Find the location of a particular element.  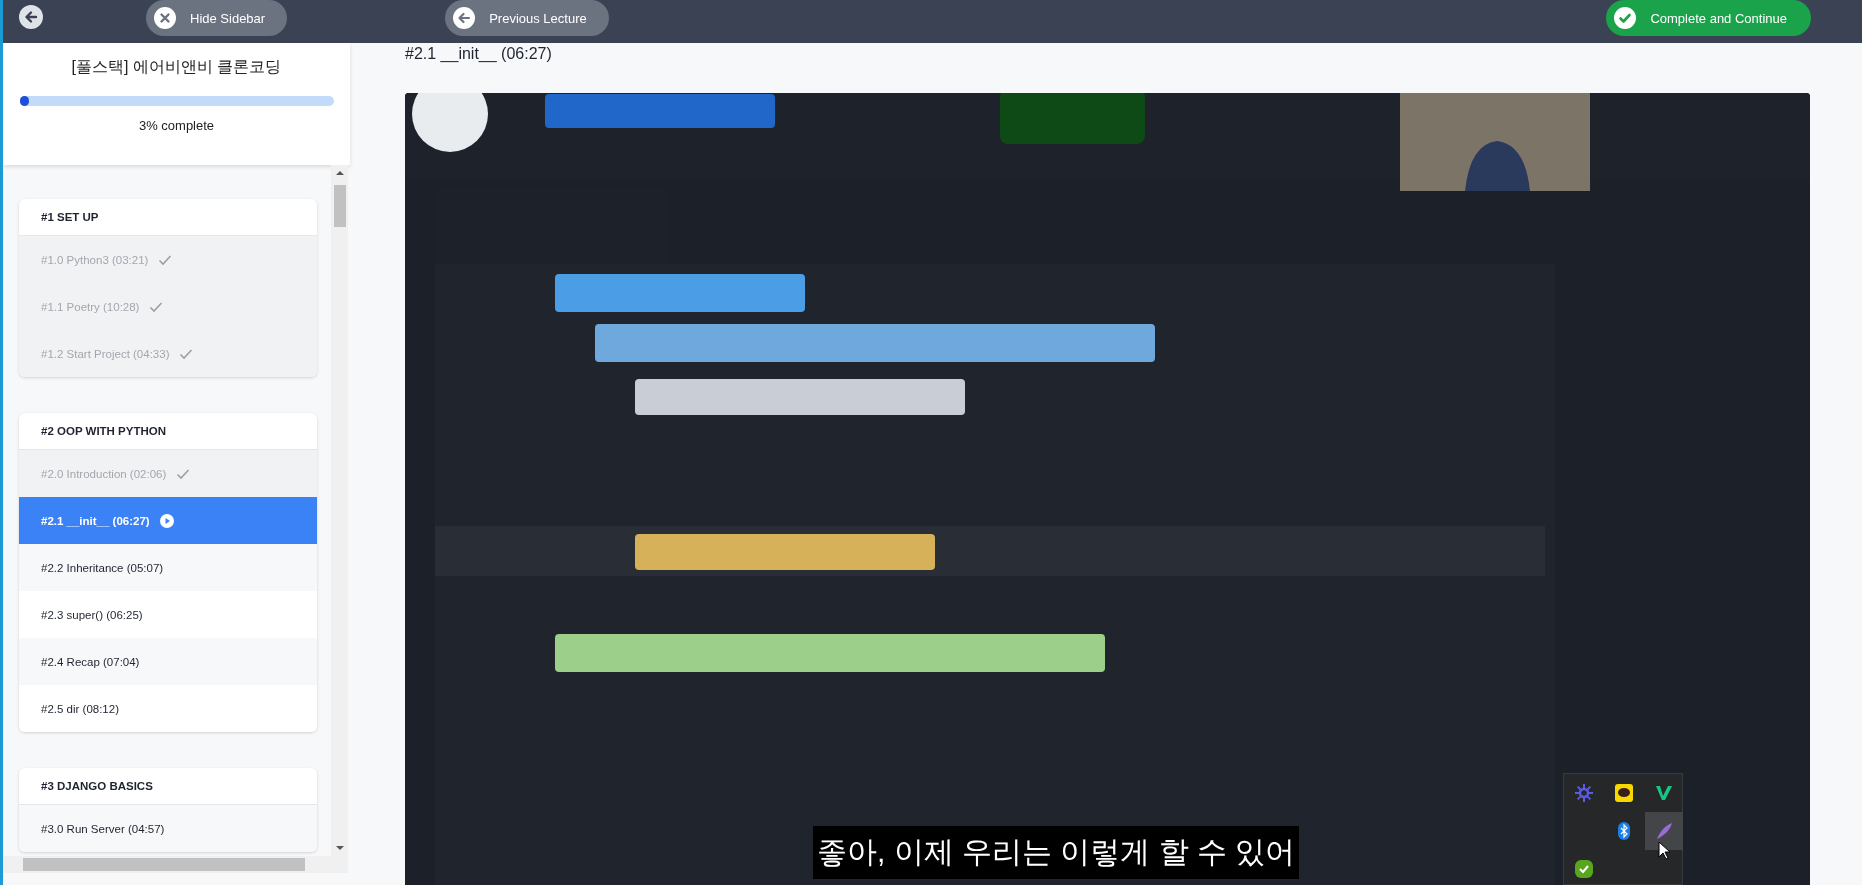

lecture-item: #2.2 Inheritance (05:07) is located at coordinates (168, 567).